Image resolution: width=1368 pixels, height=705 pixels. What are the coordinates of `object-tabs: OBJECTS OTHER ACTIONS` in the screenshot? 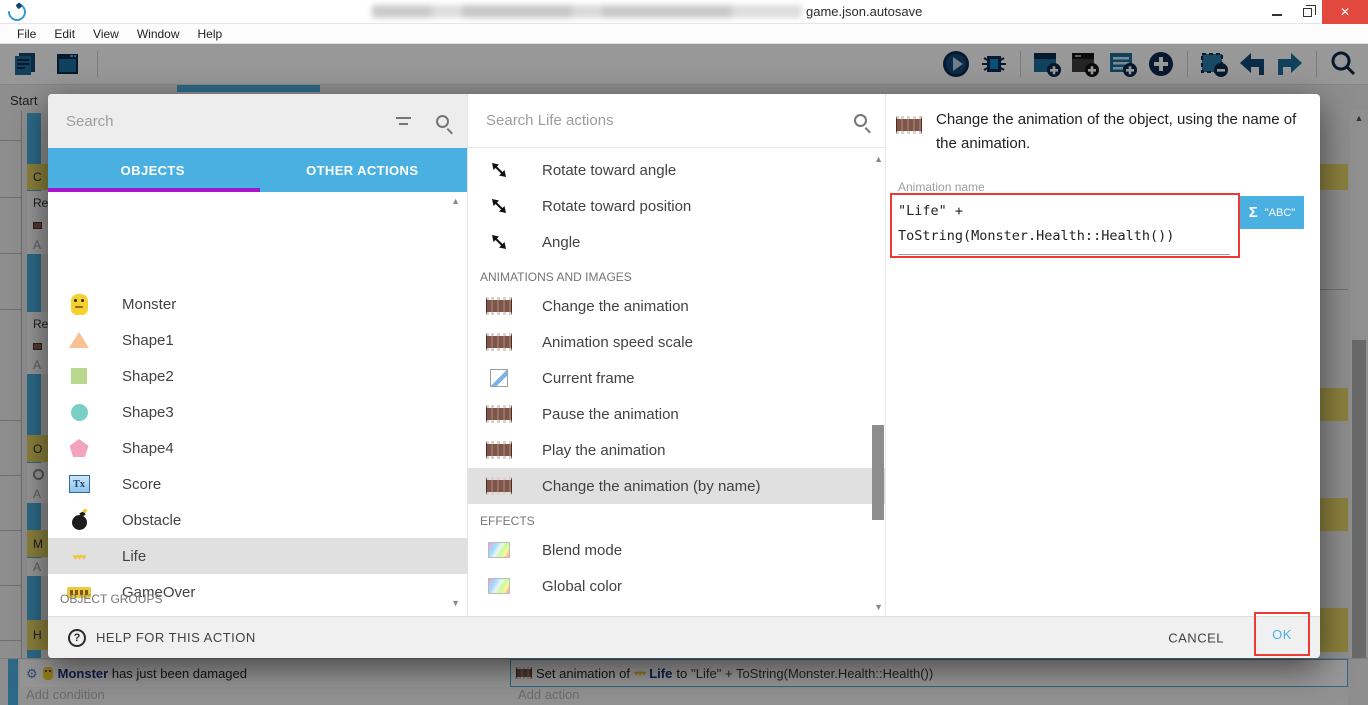 It's located at (257, 170).